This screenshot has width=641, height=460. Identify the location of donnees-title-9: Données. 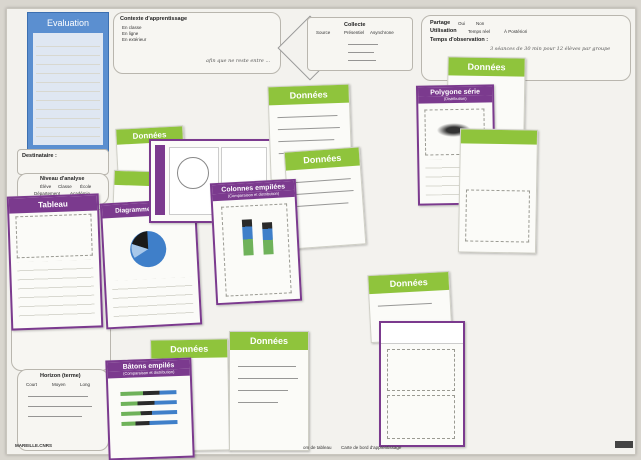
(269, 341).